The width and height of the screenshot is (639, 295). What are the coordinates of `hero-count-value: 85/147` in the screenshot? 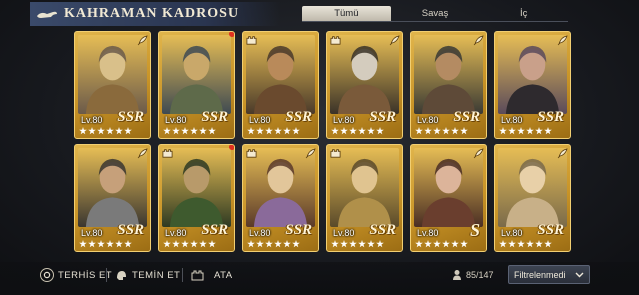 It's located at (480, 275).